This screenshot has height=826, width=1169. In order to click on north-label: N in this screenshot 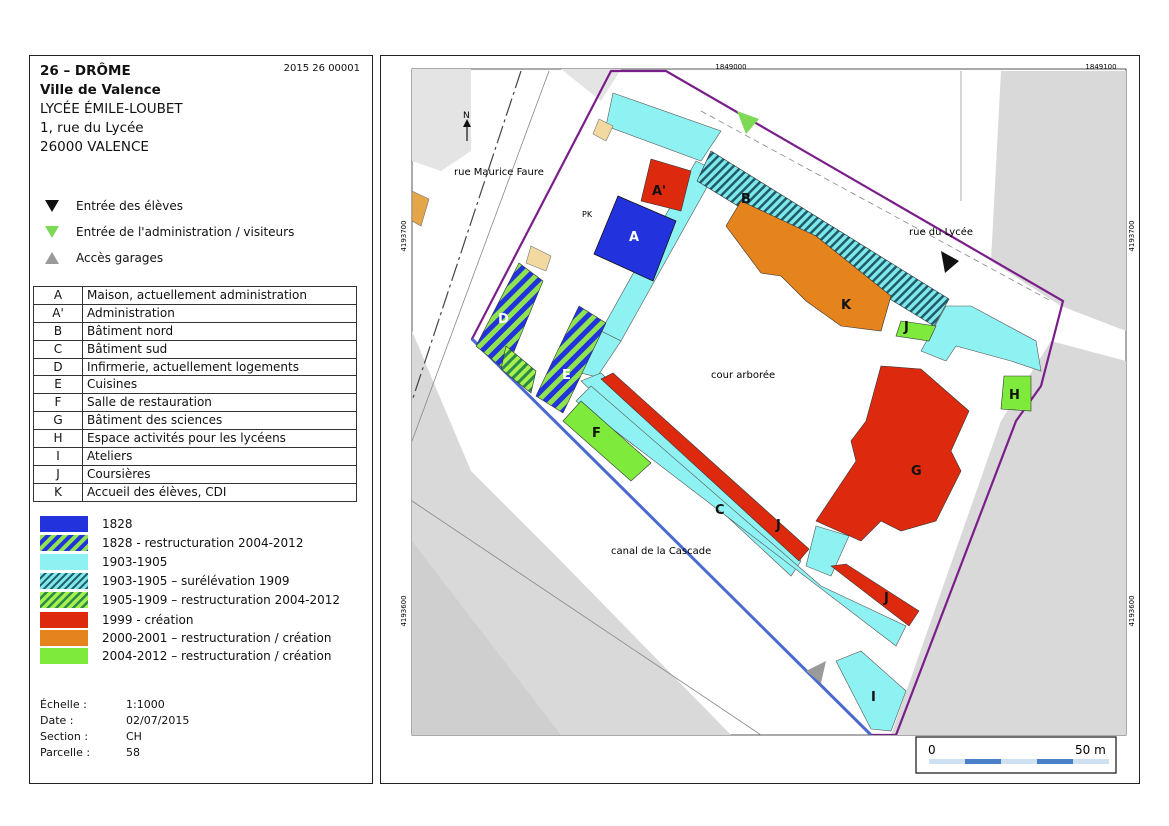, I will do `click(466, 116)`.